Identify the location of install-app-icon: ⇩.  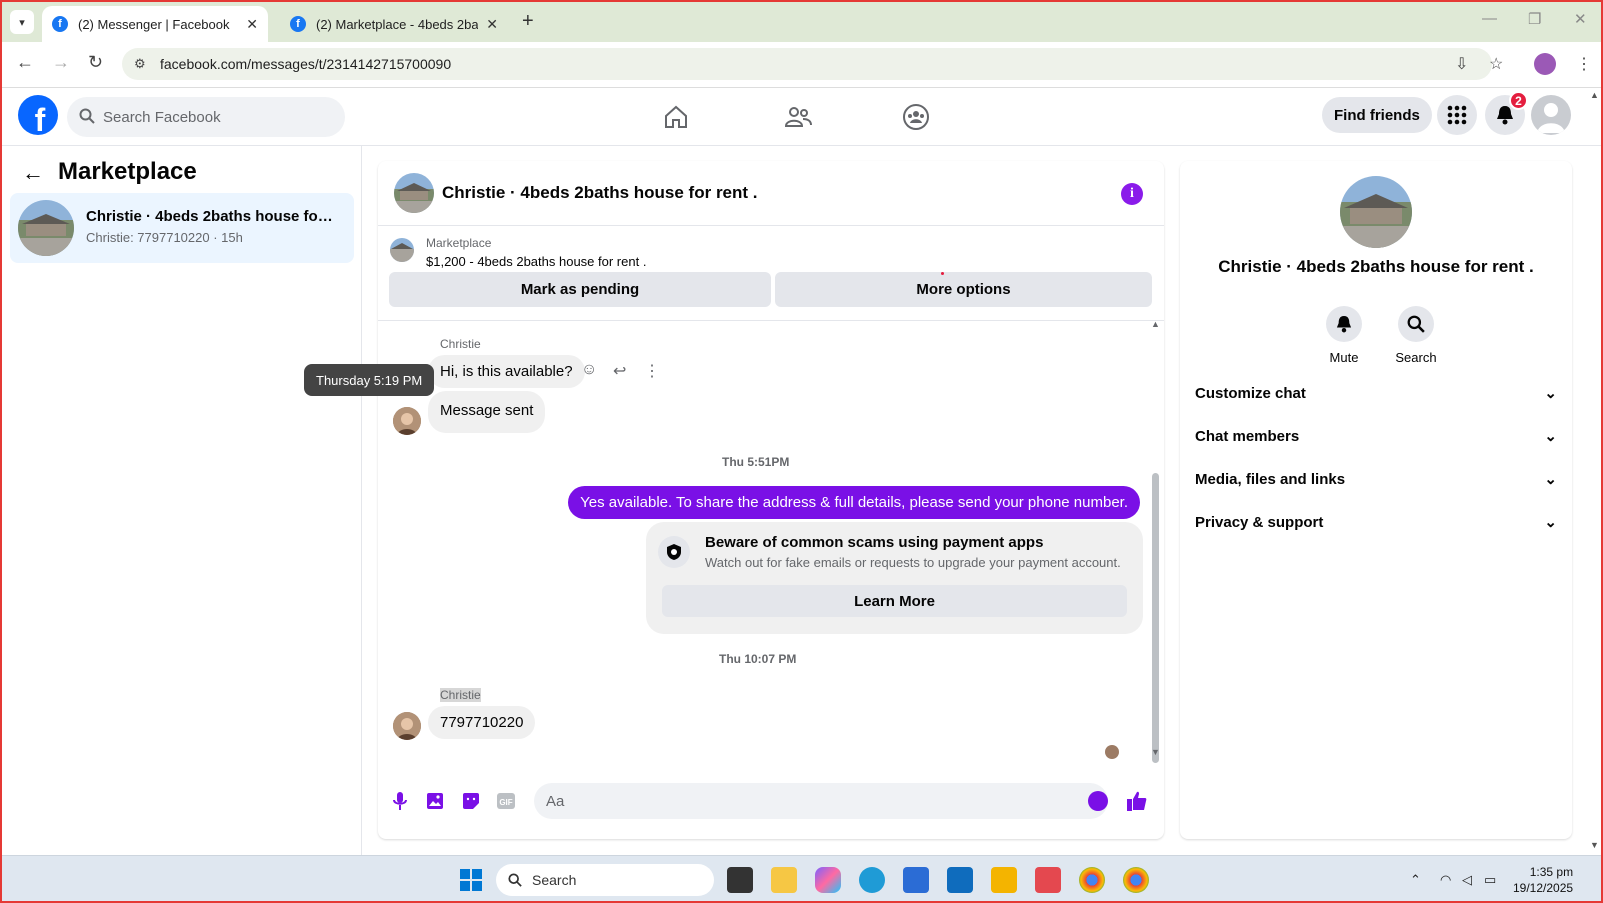
(1461, 64).